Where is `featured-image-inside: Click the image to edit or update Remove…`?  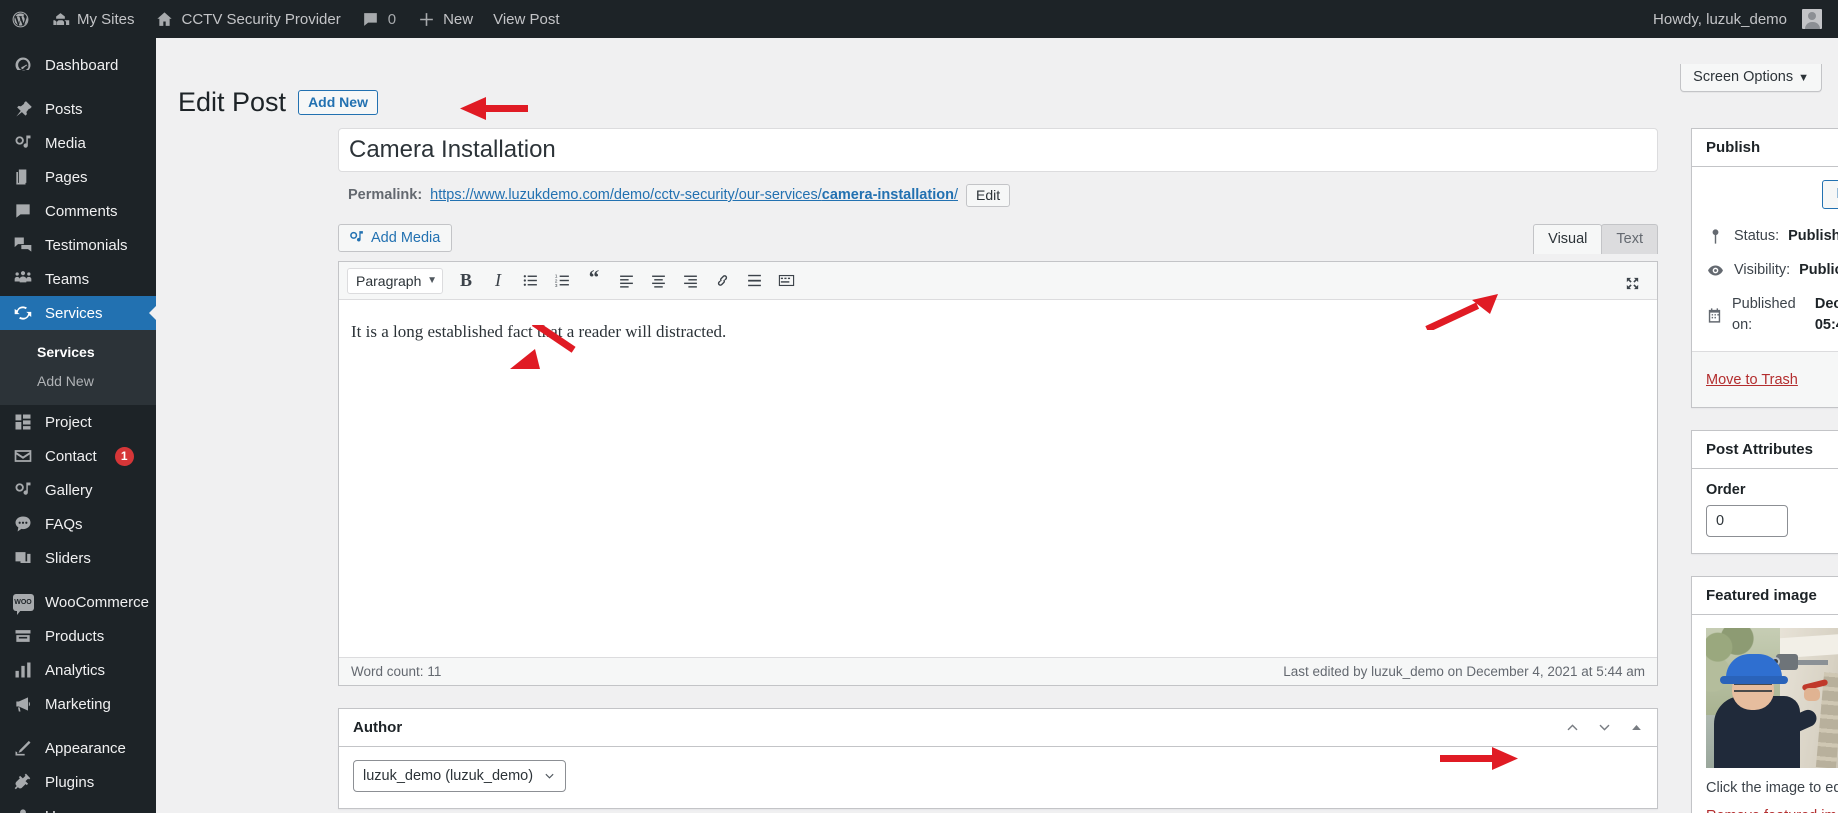 featured-image-inside: Click the image to edit or update Remove… is located at coordinates (1765, 714).